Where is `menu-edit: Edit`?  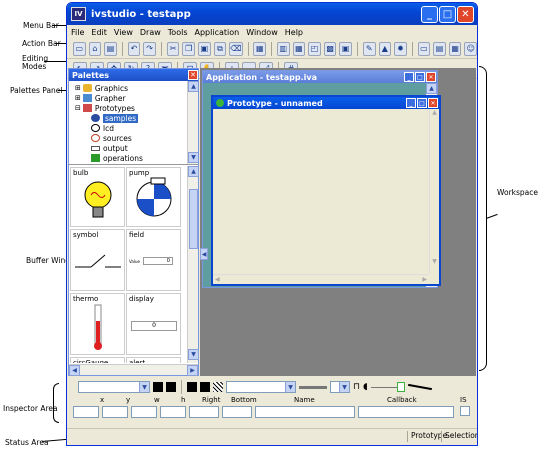
menu-edit: Edit is located at coordinates (99, 32).